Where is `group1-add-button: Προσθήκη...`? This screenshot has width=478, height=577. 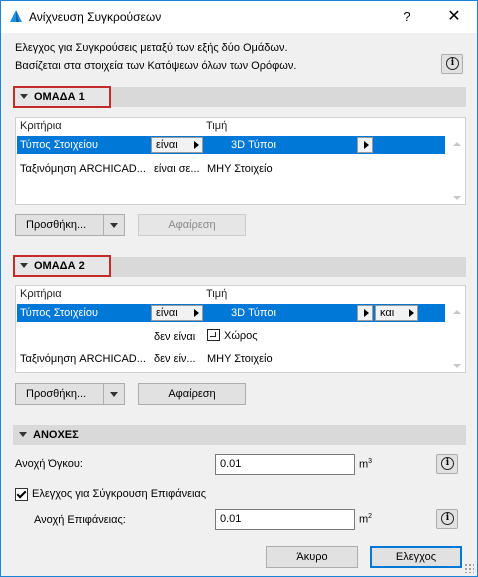 group1-add-button: Προσθήκη... is located at coordinates (70, 225).